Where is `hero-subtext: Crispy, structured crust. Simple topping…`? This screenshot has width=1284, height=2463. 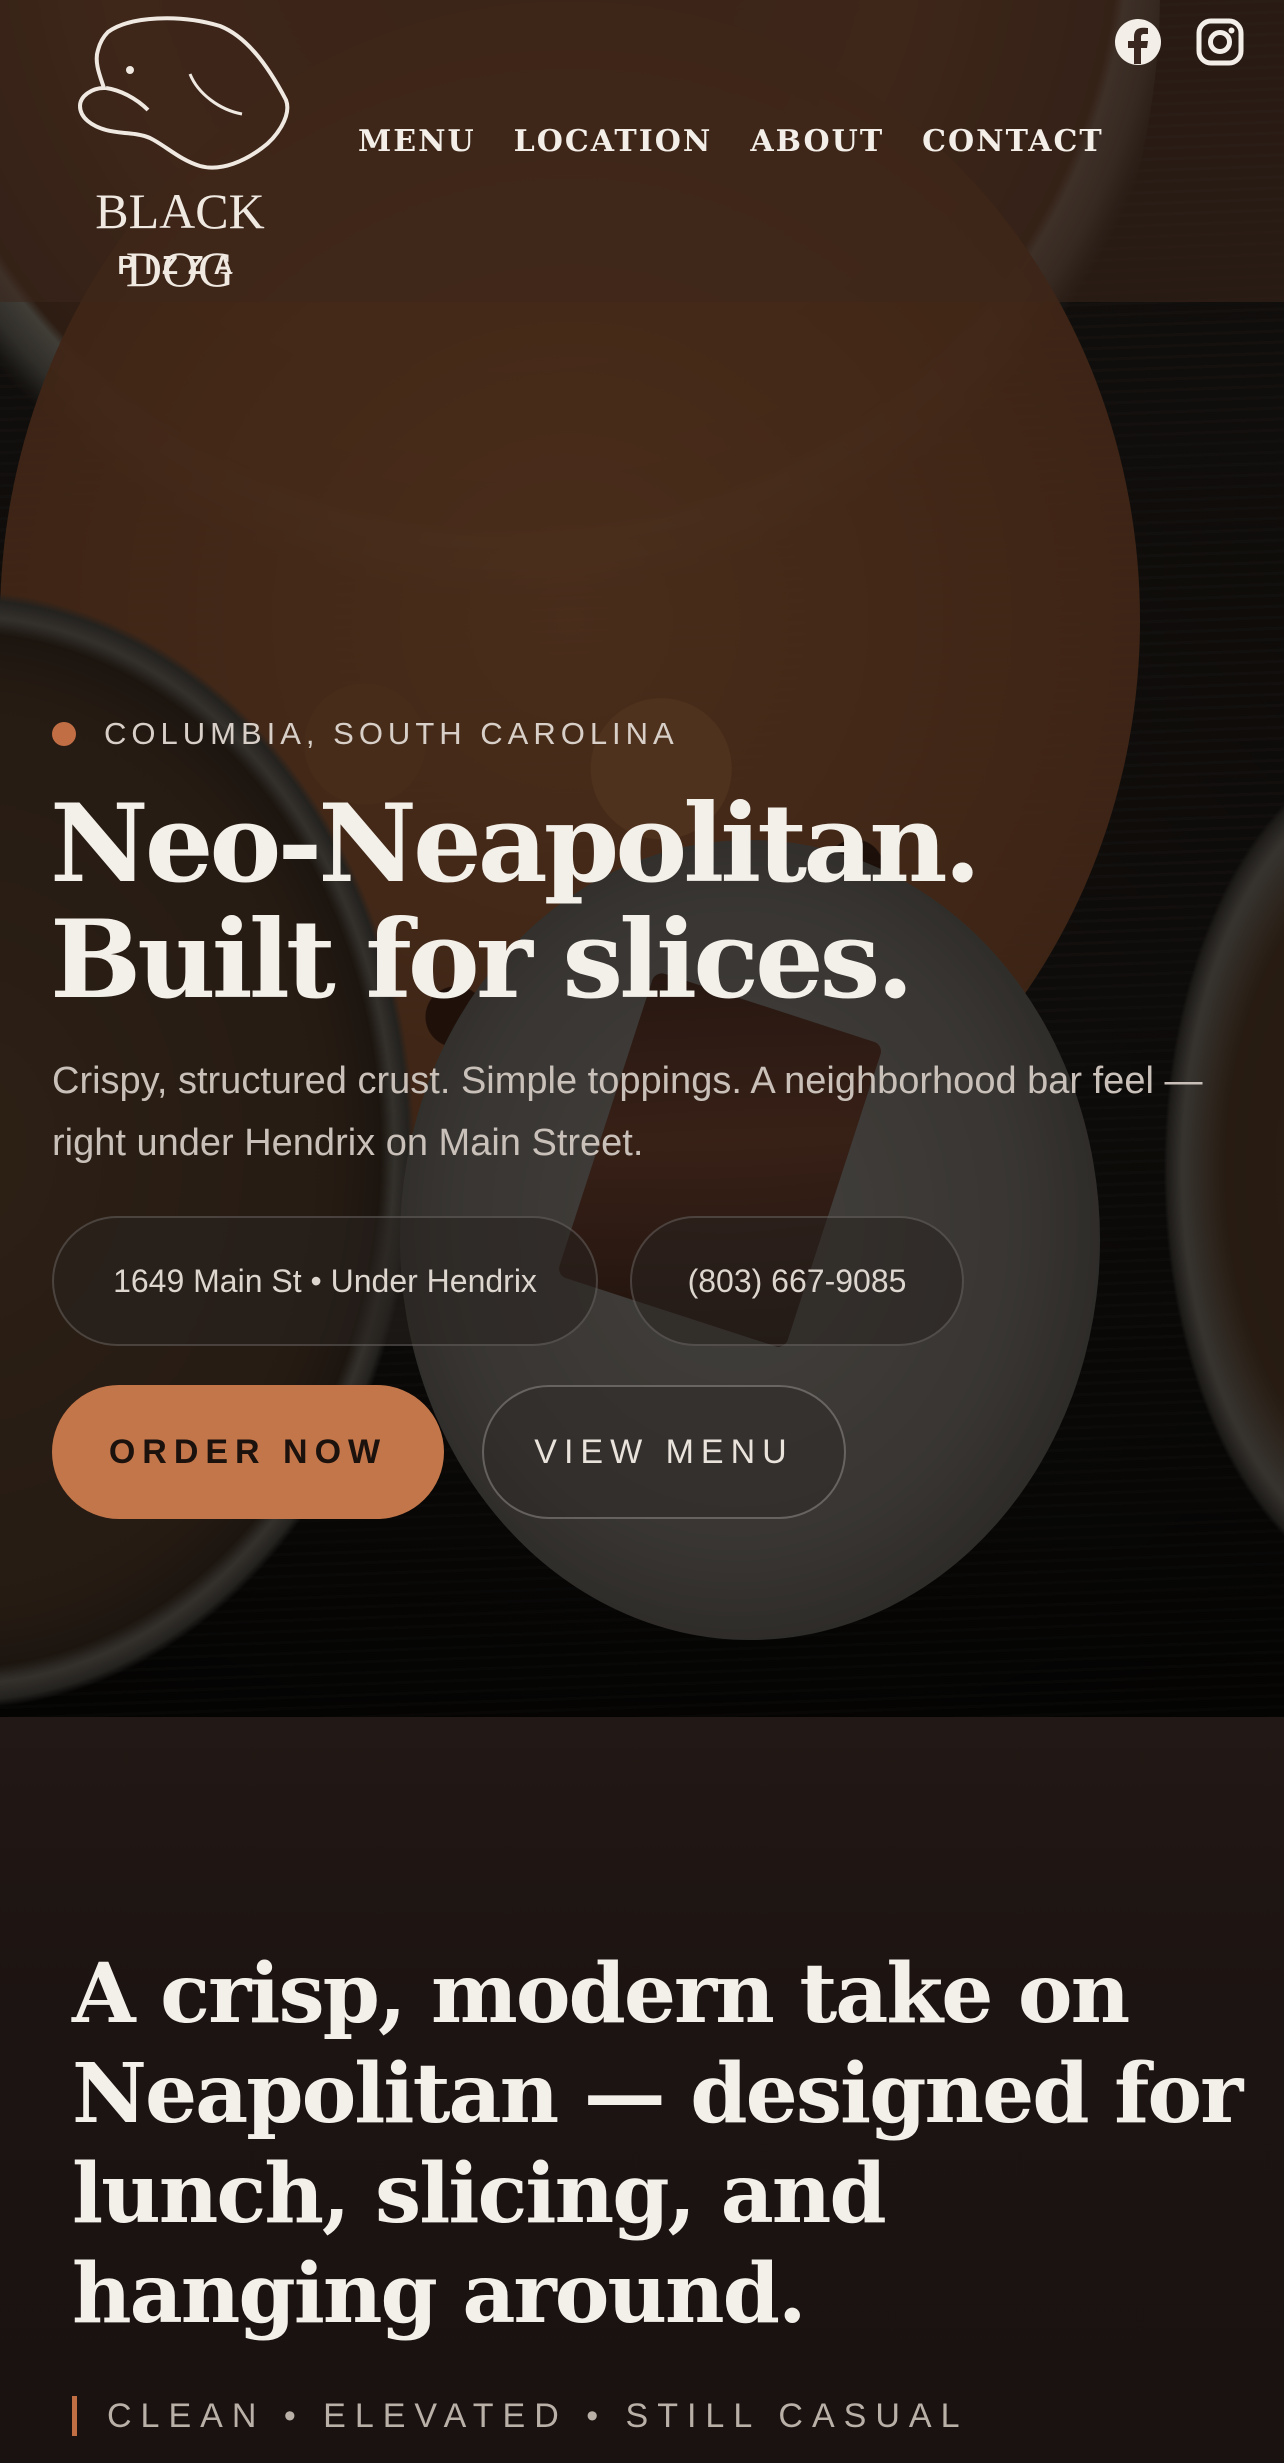
hero-subtext: Crispy, structured crust. Simple topping… is located at coordinates (627, 1112).